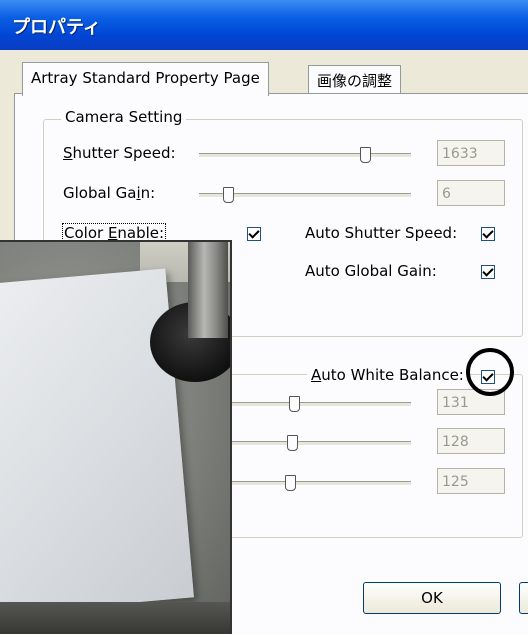 The width and height of the screenshot is (528, 634). I want to click on highlight-circle, so click(490, 372).